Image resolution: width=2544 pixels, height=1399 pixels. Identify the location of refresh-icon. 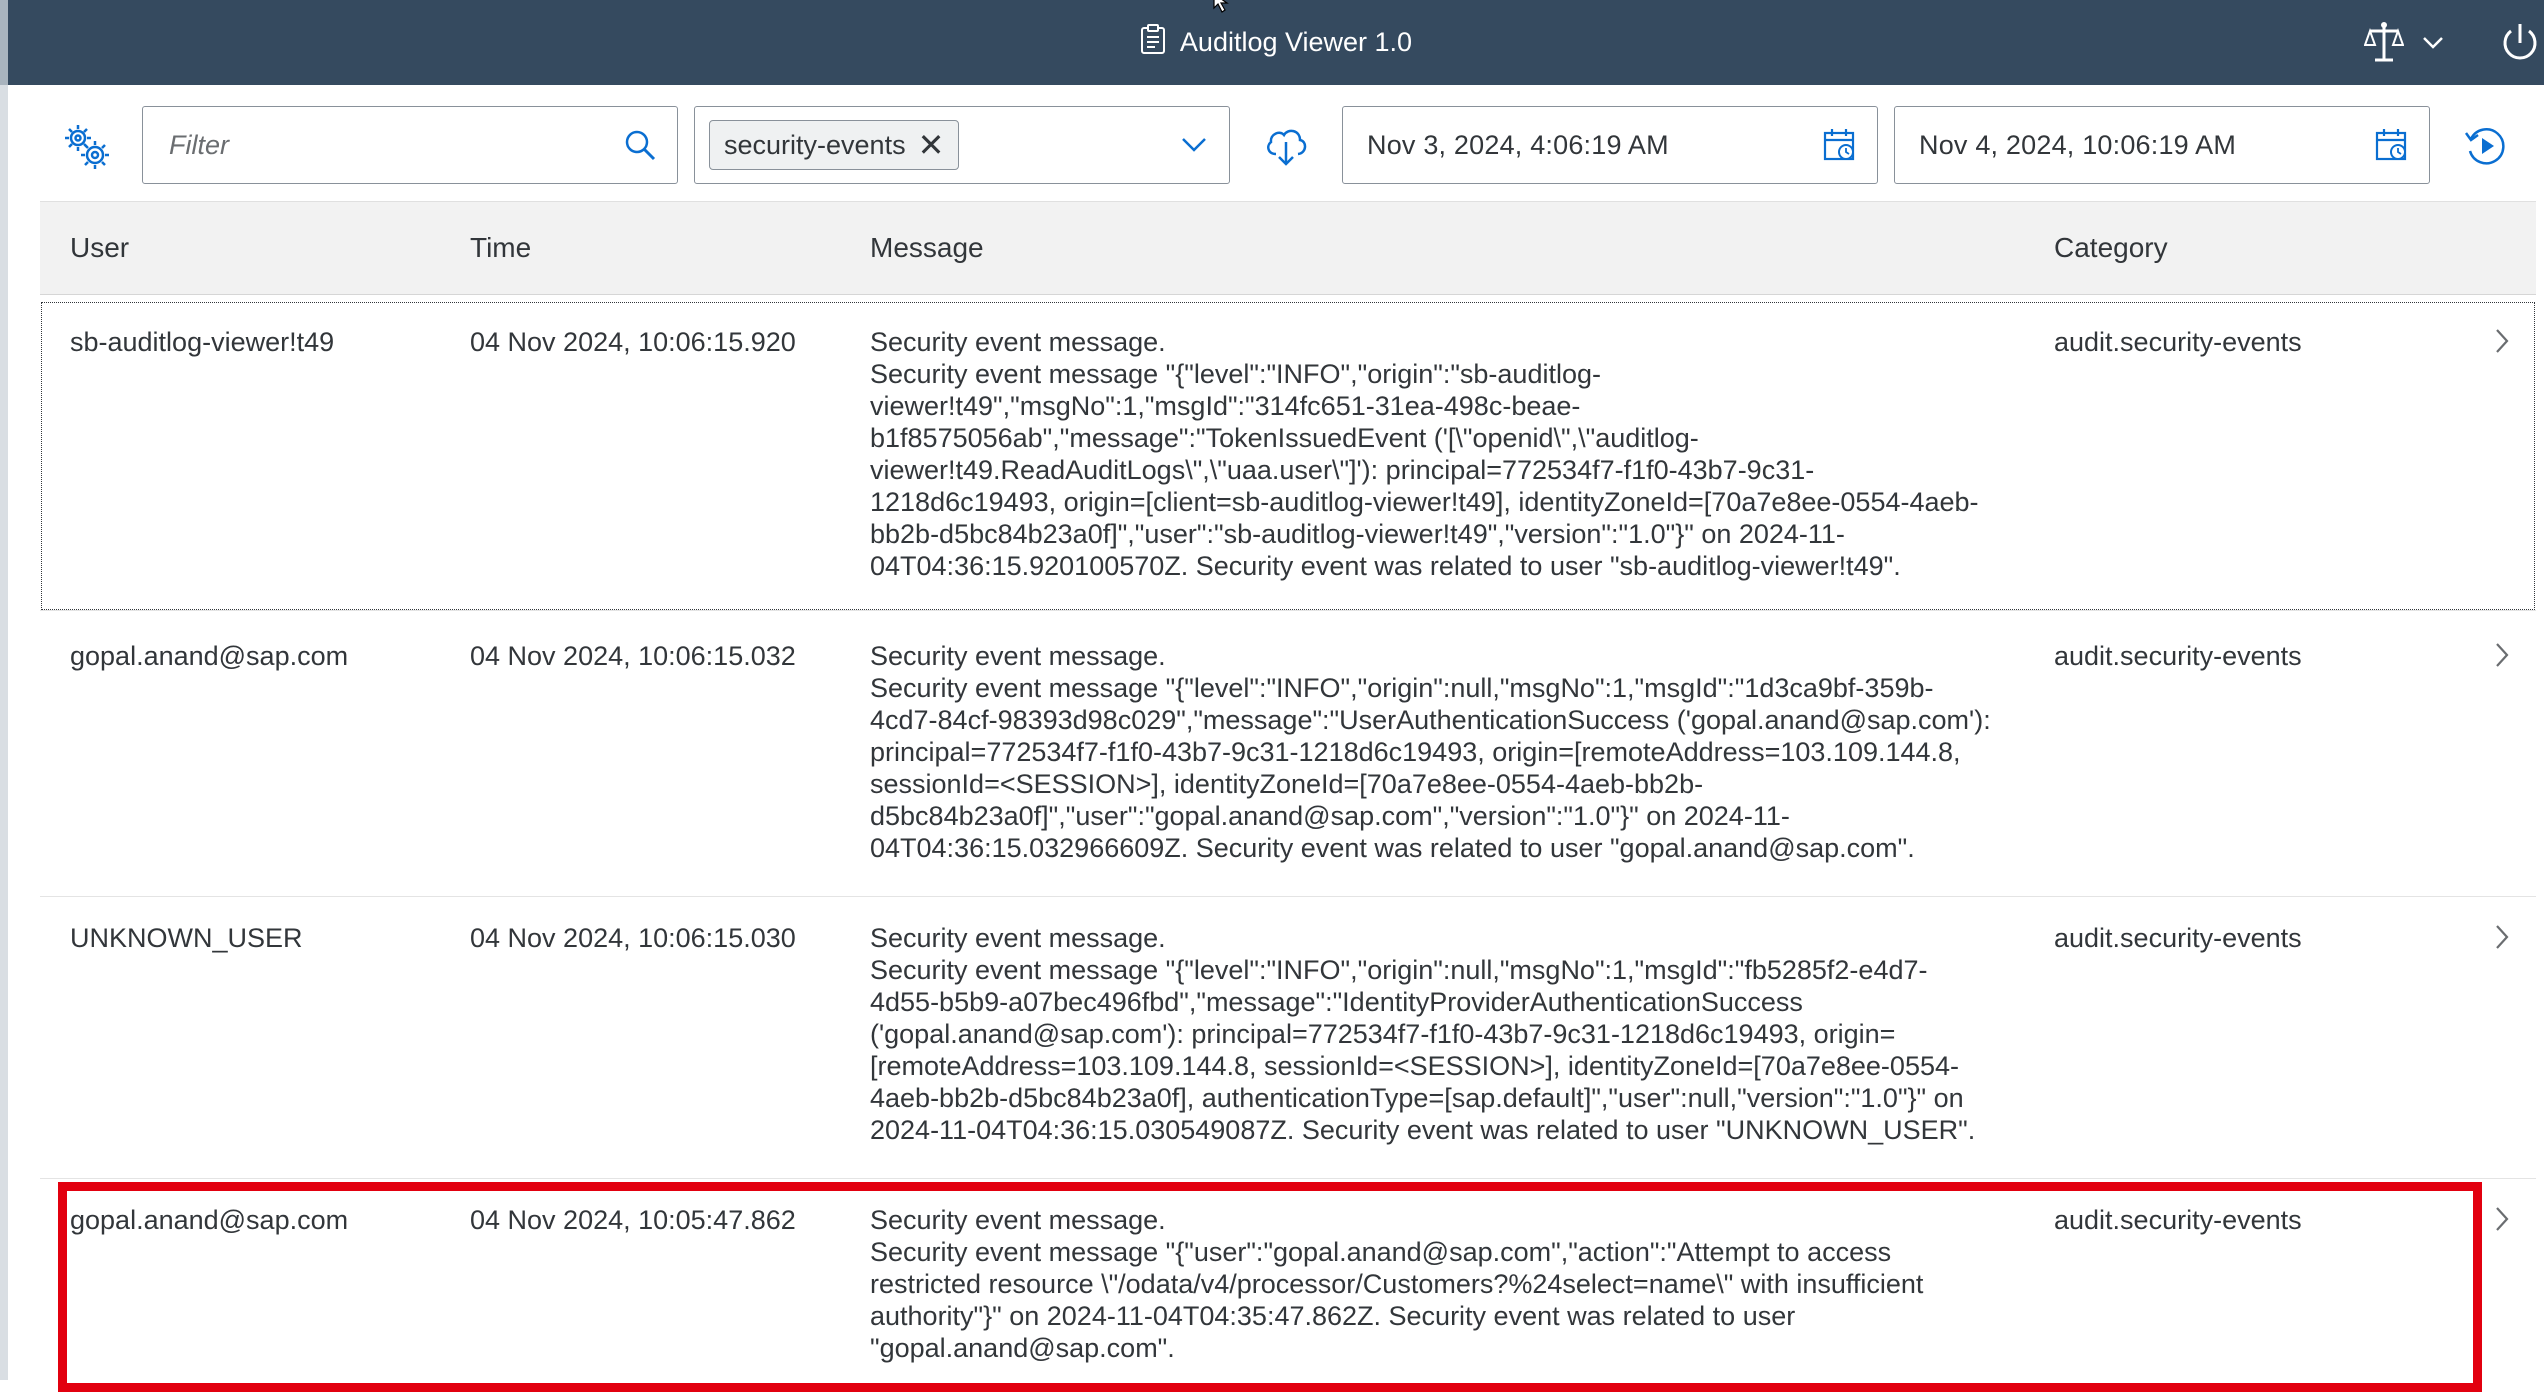
(2486, 146).